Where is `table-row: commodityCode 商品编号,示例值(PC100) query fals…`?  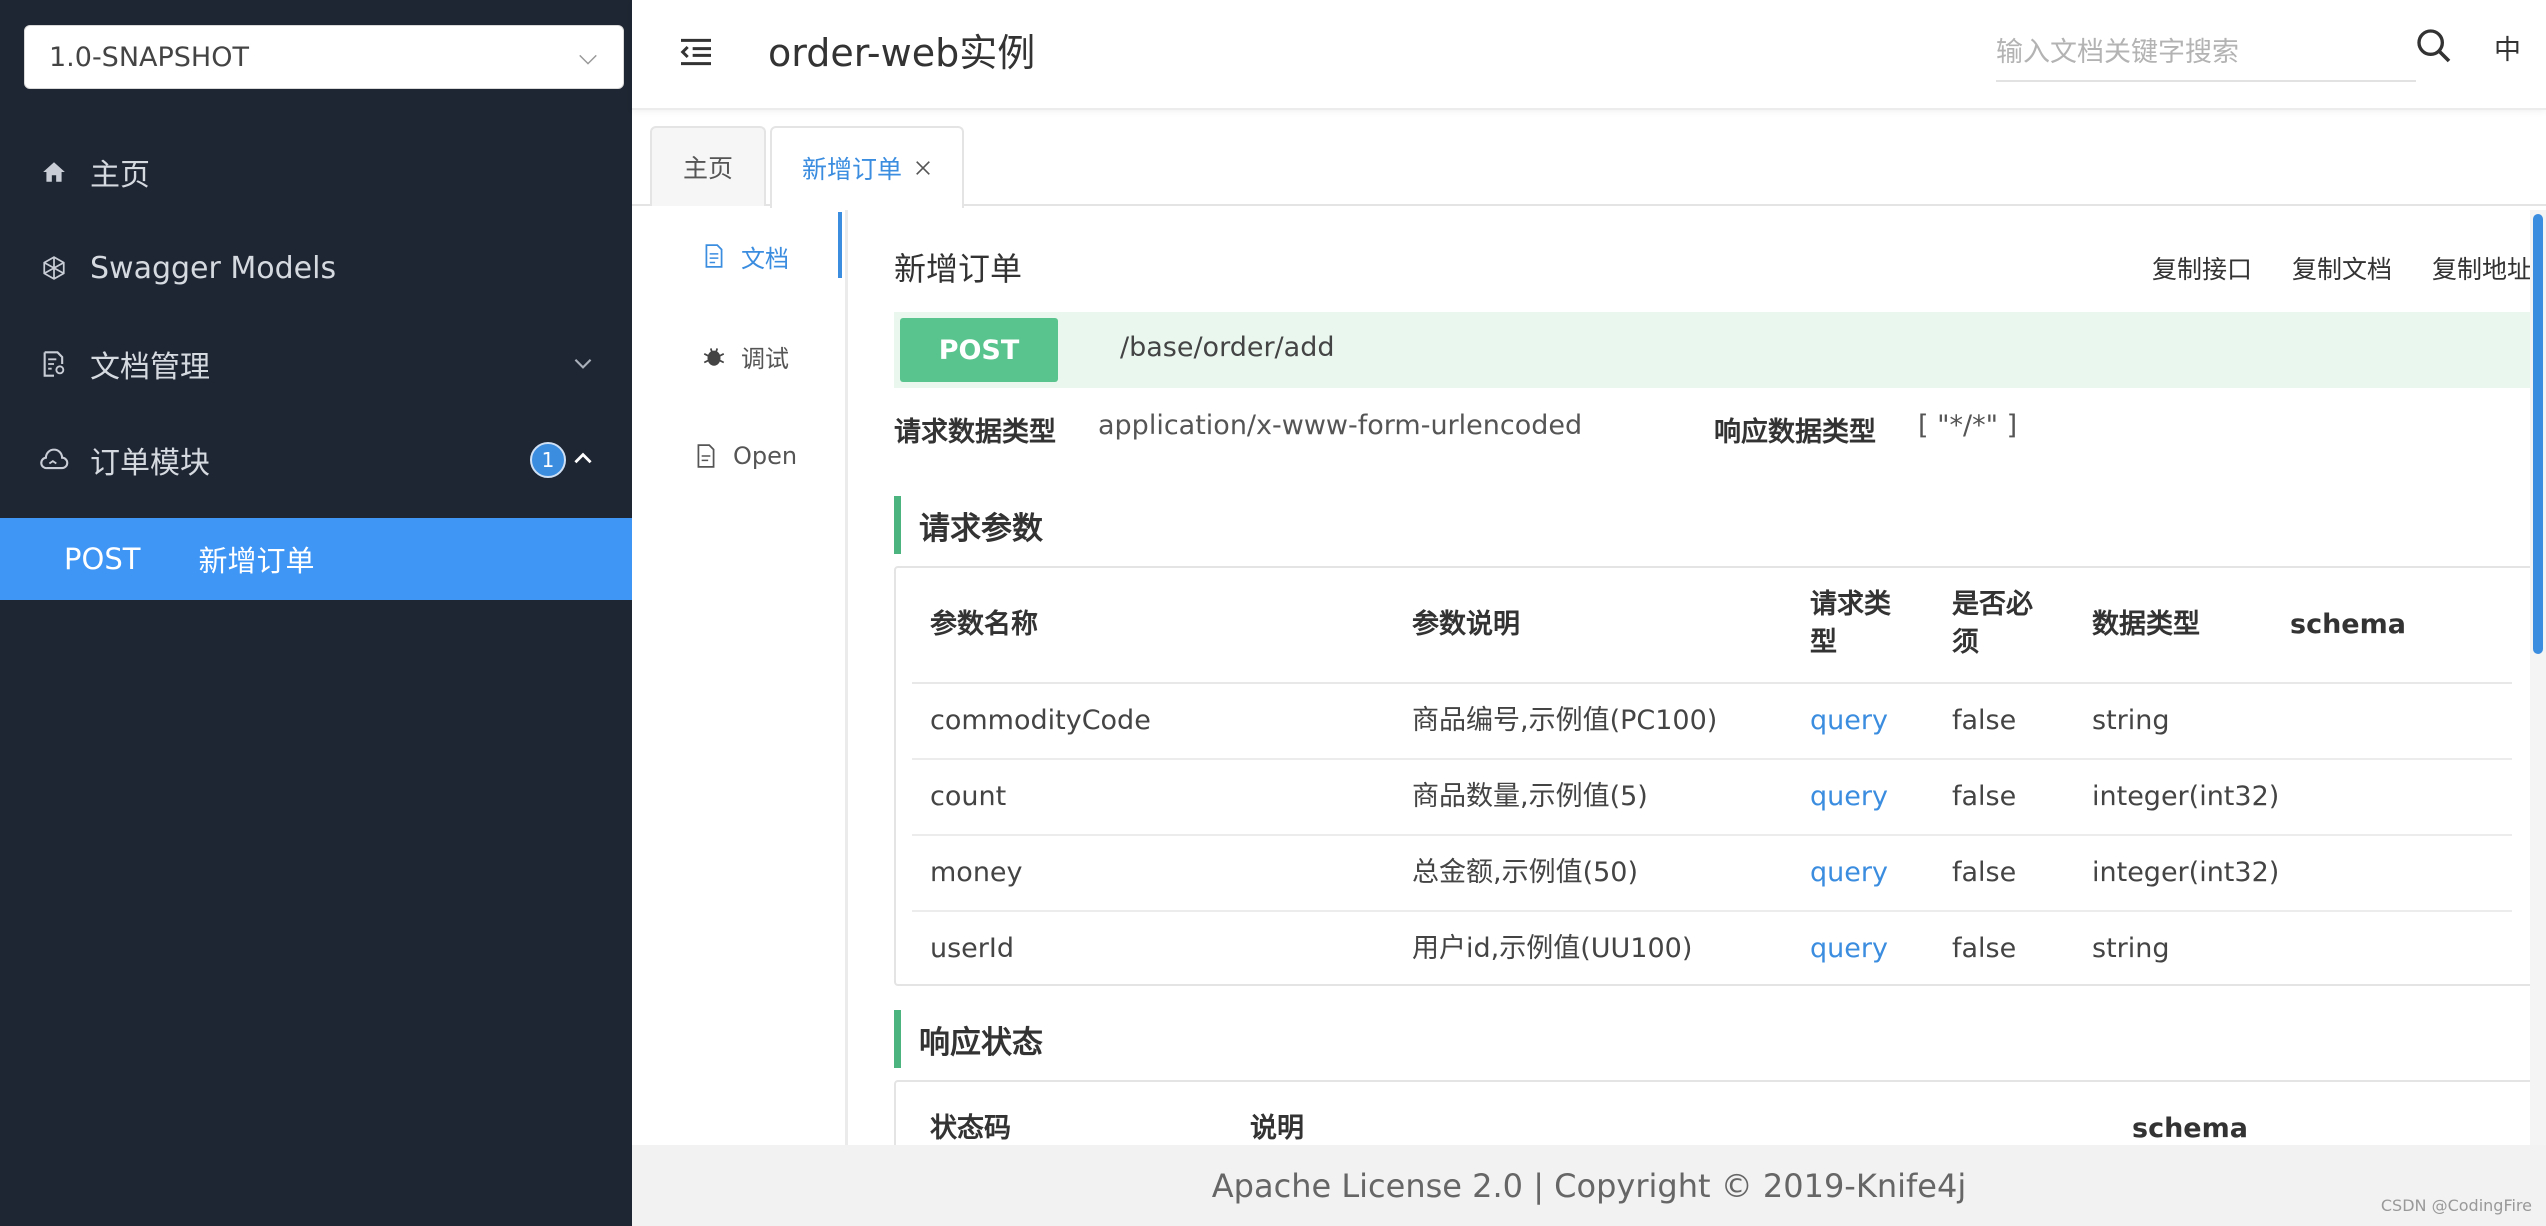
table-row: commodityCode 商品编号,示例值(PC100) query fals… is located at coordinates (1712, 722).